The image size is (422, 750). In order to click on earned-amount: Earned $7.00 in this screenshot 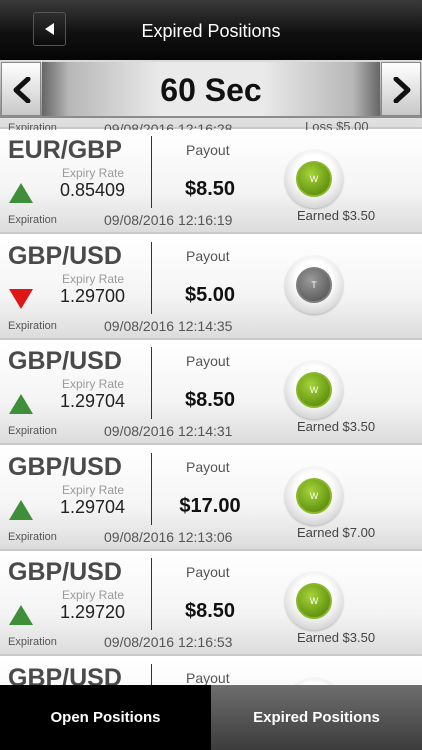, I will do `click(336, 532)`.